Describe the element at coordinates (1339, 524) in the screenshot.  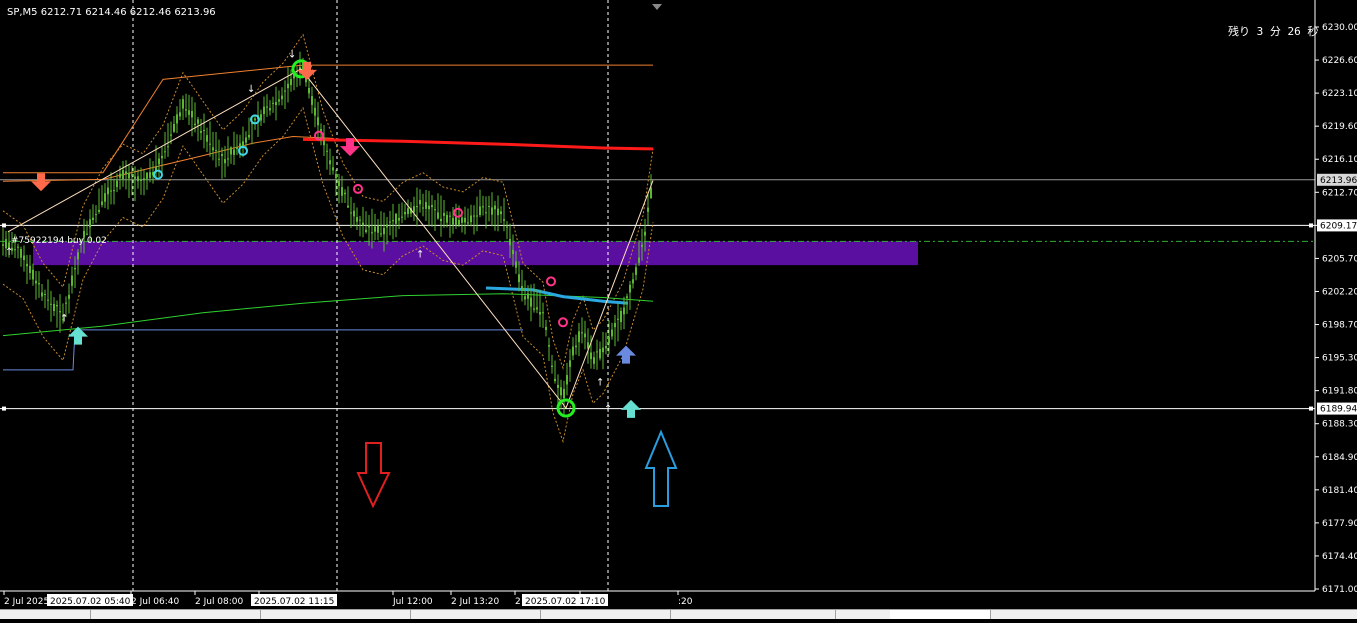
I see `price-tick-label: 6177.90` at that location.